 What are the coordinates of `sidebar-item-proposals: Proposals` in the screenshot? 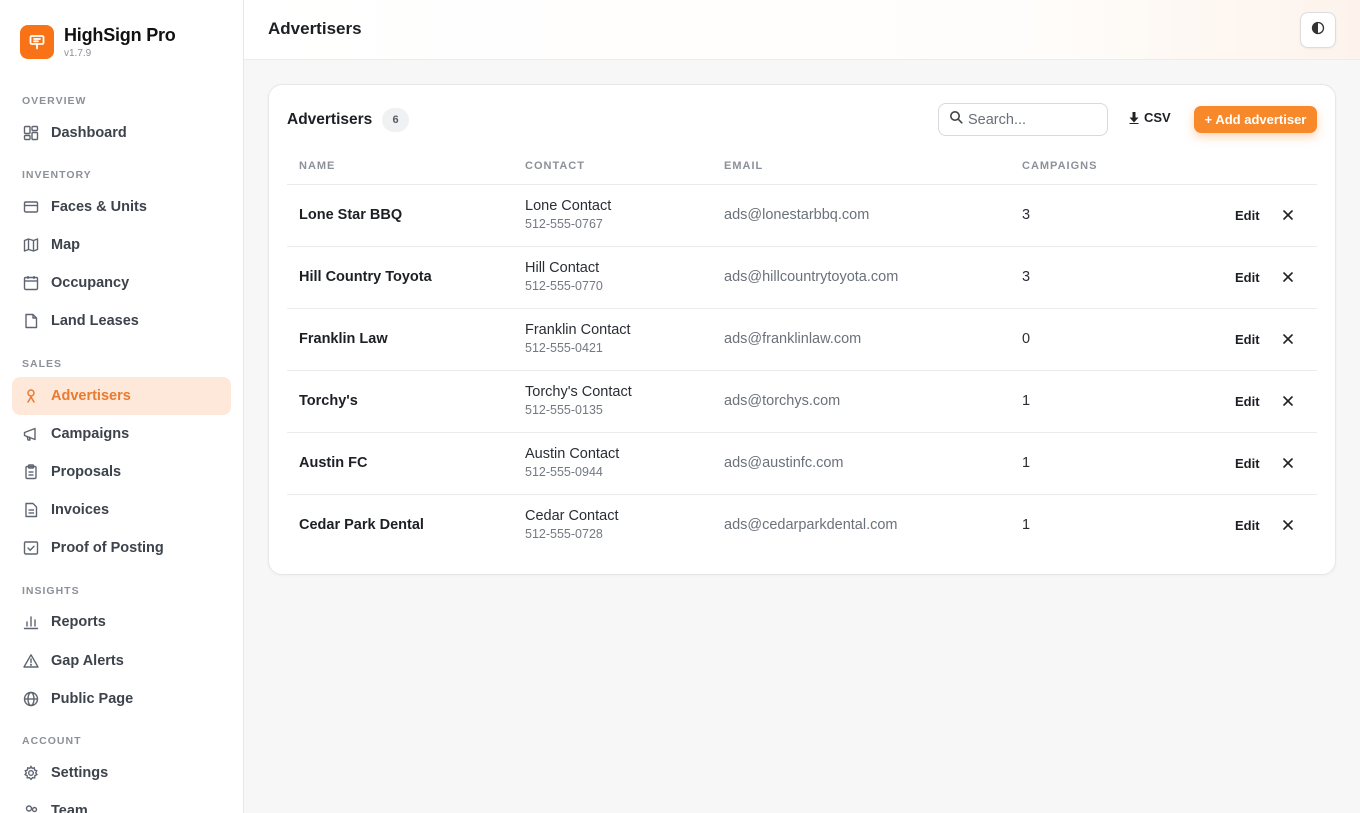 It's located at (121, 472).